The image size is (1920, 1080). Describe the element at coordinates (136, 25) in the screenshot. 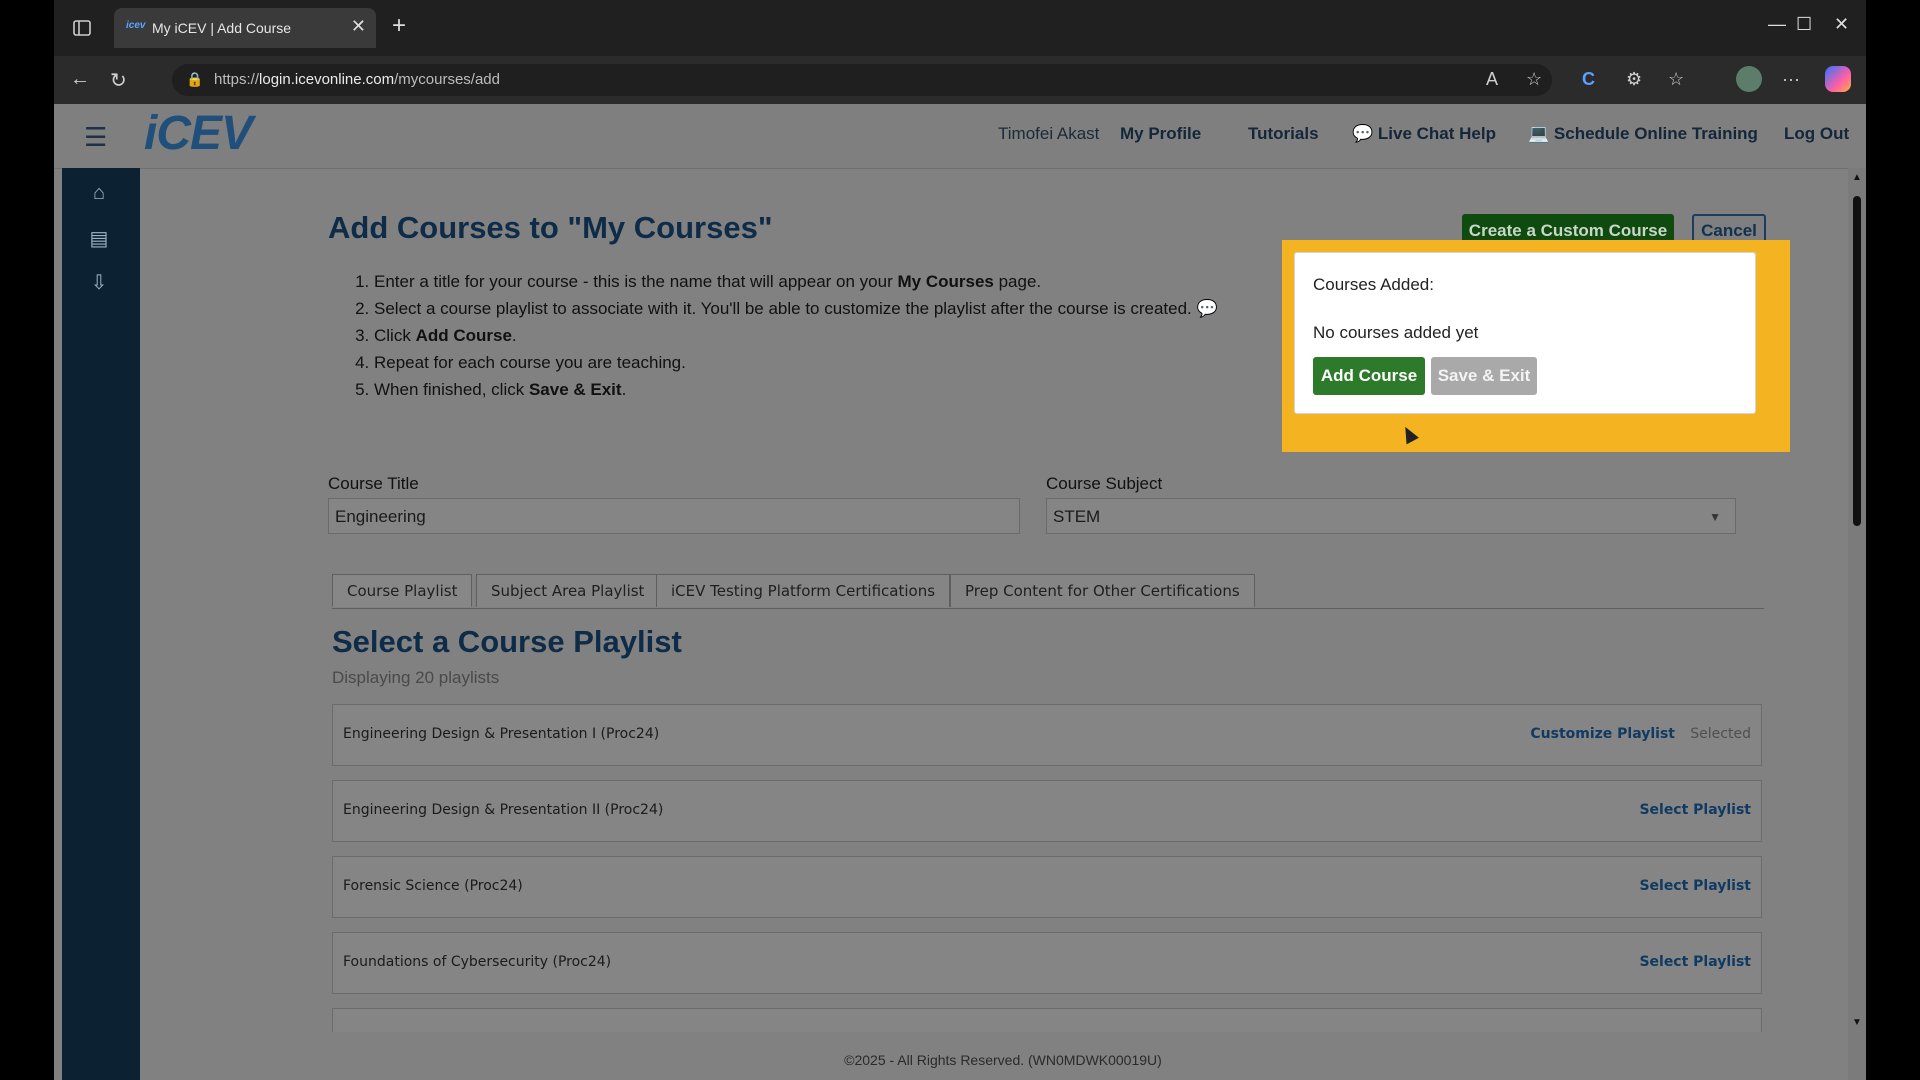

I see `favicon-icon: icev` at that location.